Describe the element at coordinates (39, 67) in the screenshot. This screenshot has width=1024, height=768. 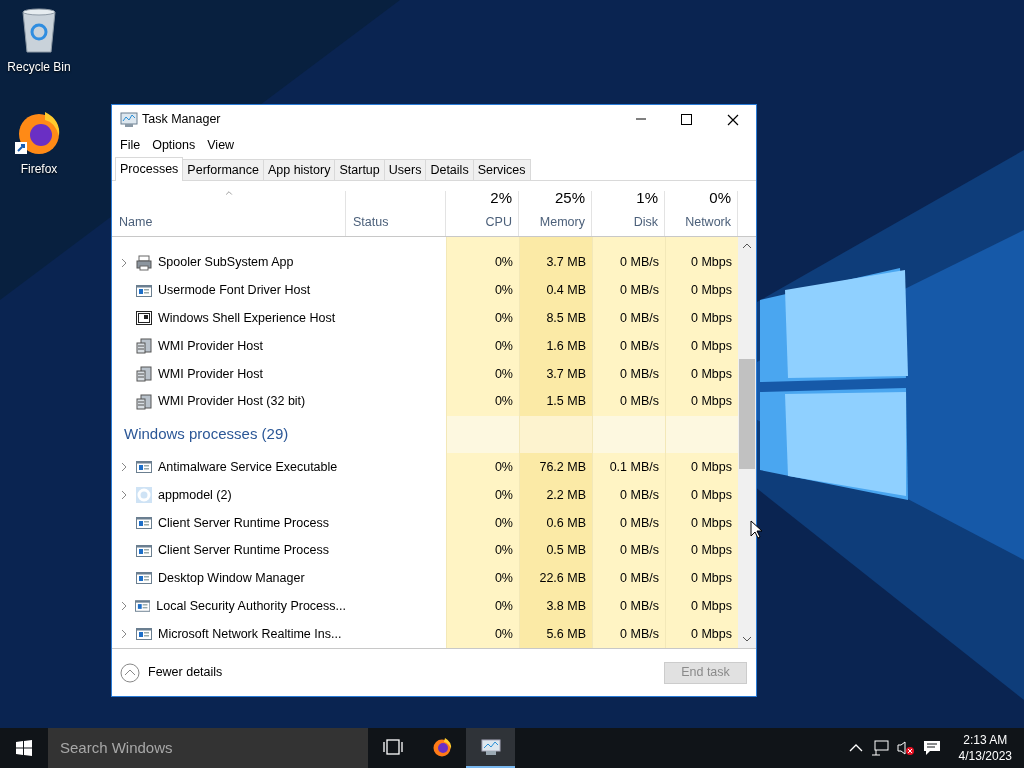
I see `desktop-icon-label: Recycle Bin` at that location.